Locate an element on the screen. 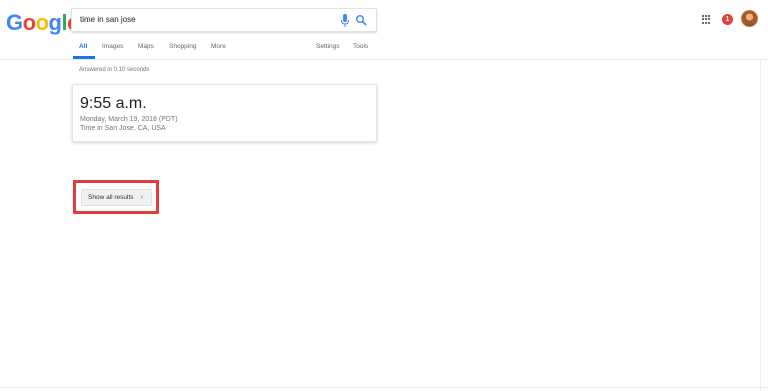 This screenshot has height=391, width=768. search-input: time in san jose is located at coordinates (108, 19).